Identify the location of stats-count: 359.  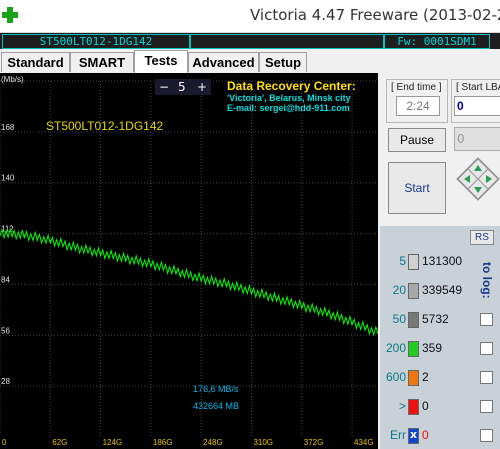
(432, 348).